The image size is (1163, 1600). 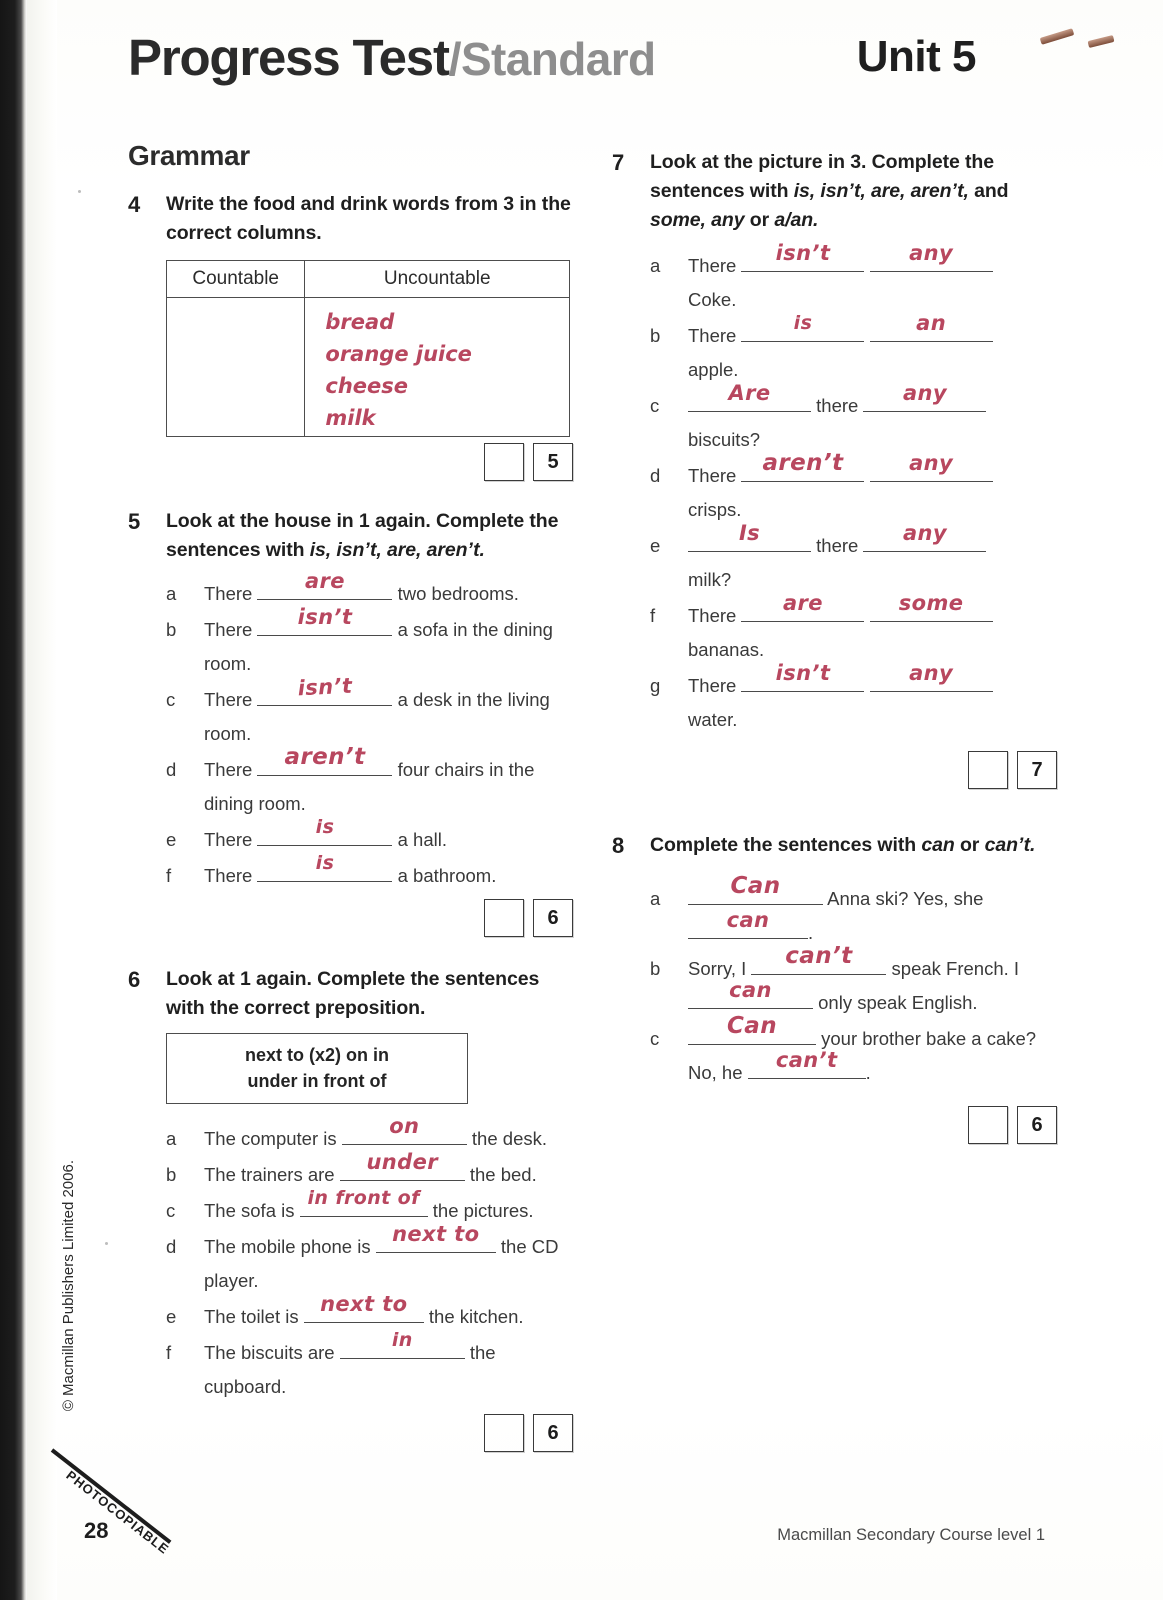 What do you see at coordinates (710, 579) in the screenshot?
I see `item-post-text: milk?` at bounding box center [710, 579].